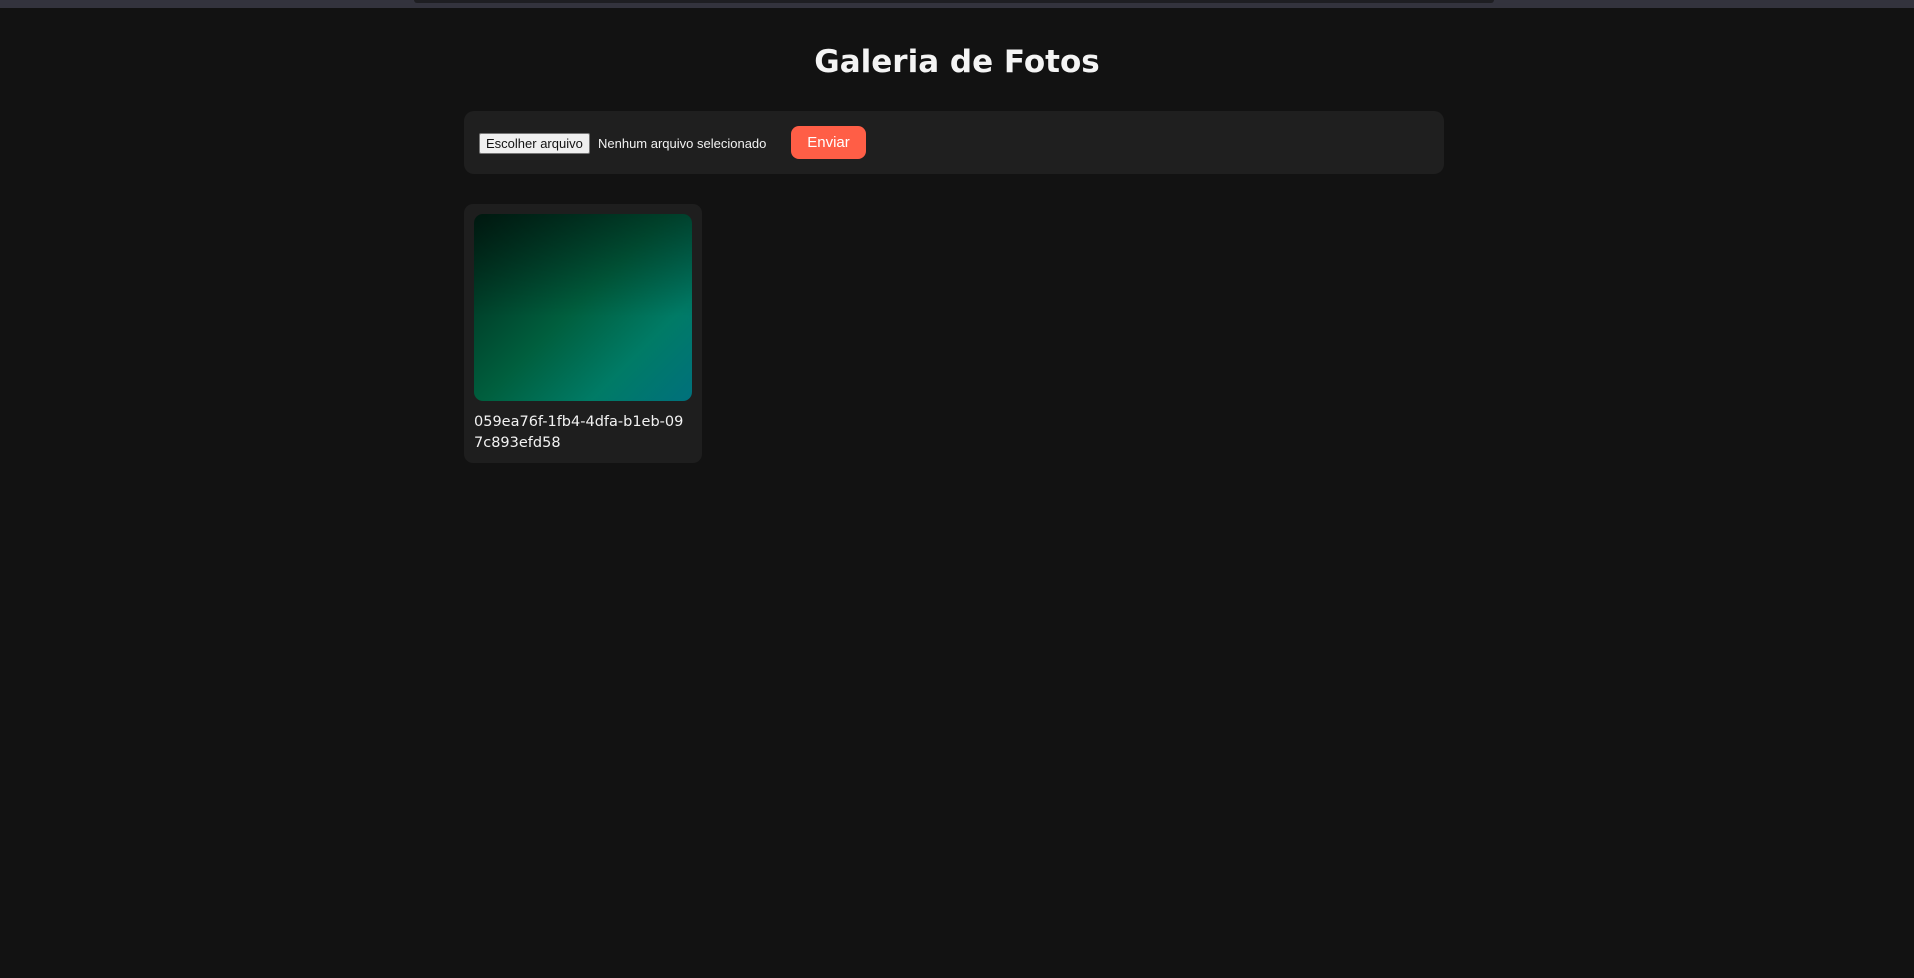 The width and height of the screenshot is (1914, 978). What do you see at coordinates (954, 1) in the screenshot?
I see `top-scroll-thumb` at bounding box center [954, 1].